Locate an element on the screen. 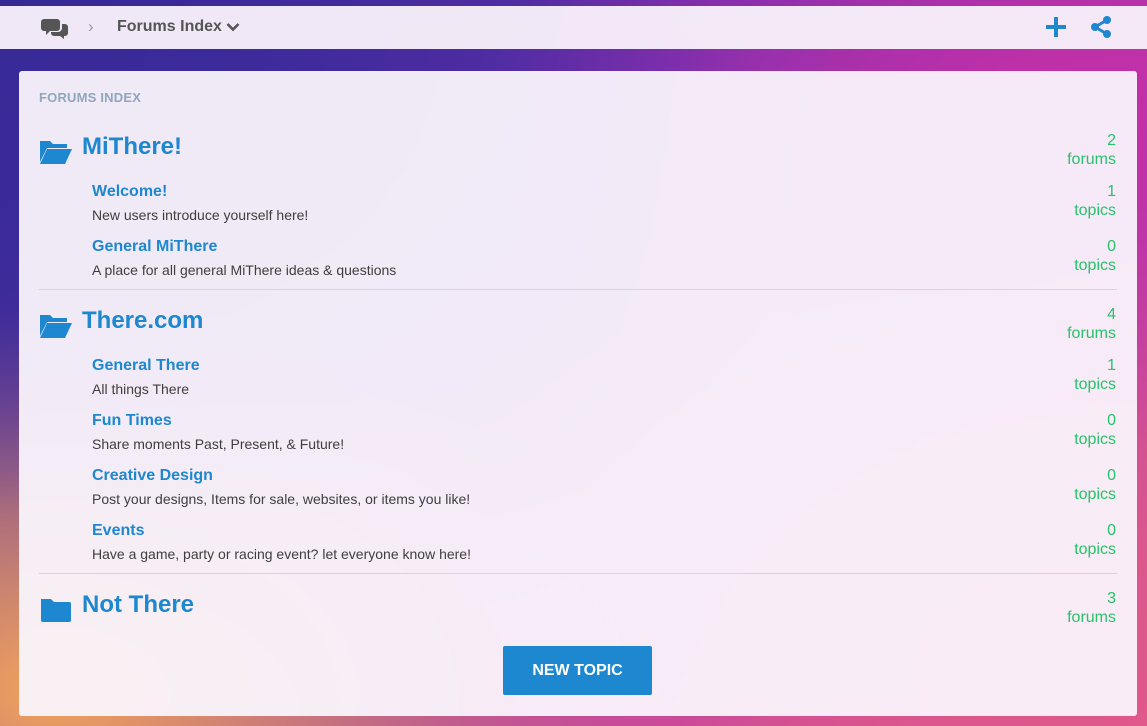  category-count: 4 forums is located at coordinates (1091, 324).